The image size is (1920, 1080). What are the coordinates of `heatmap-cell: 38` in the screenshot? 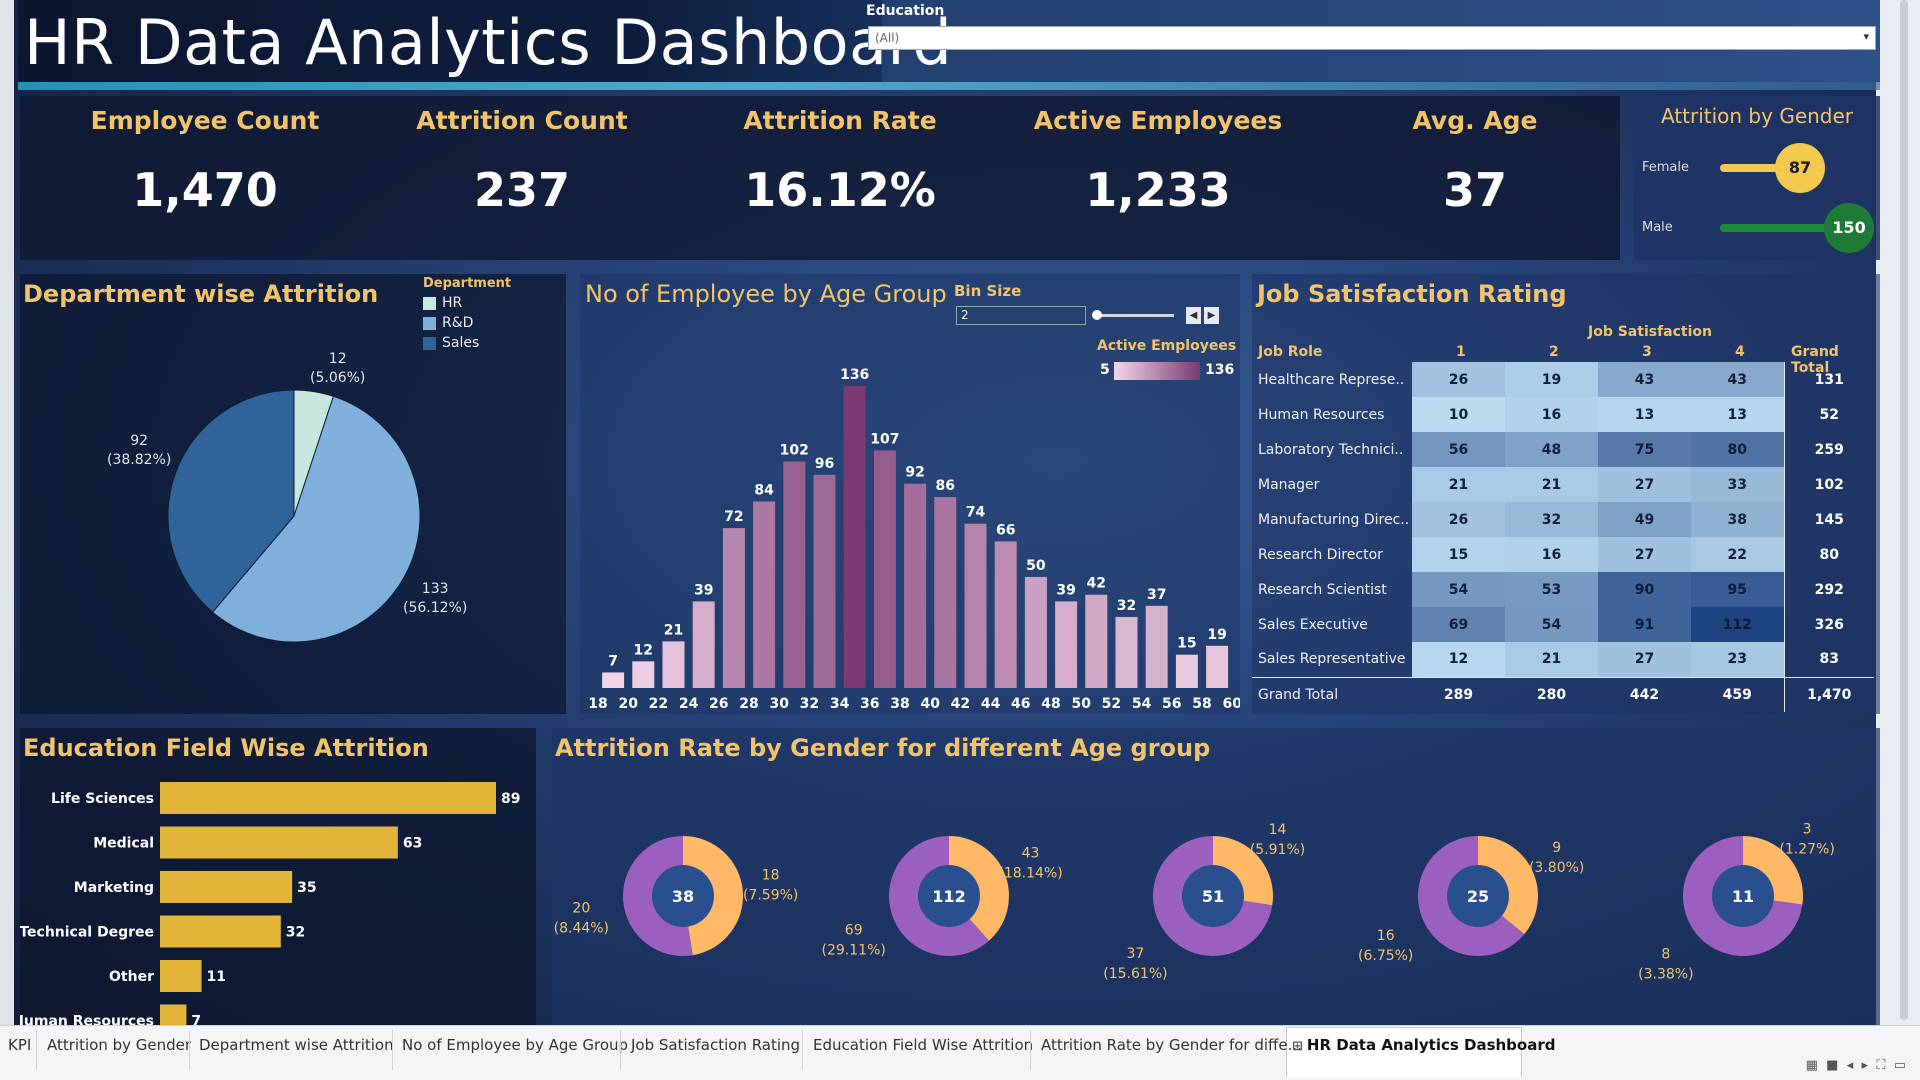 It's located at (1737, 519).